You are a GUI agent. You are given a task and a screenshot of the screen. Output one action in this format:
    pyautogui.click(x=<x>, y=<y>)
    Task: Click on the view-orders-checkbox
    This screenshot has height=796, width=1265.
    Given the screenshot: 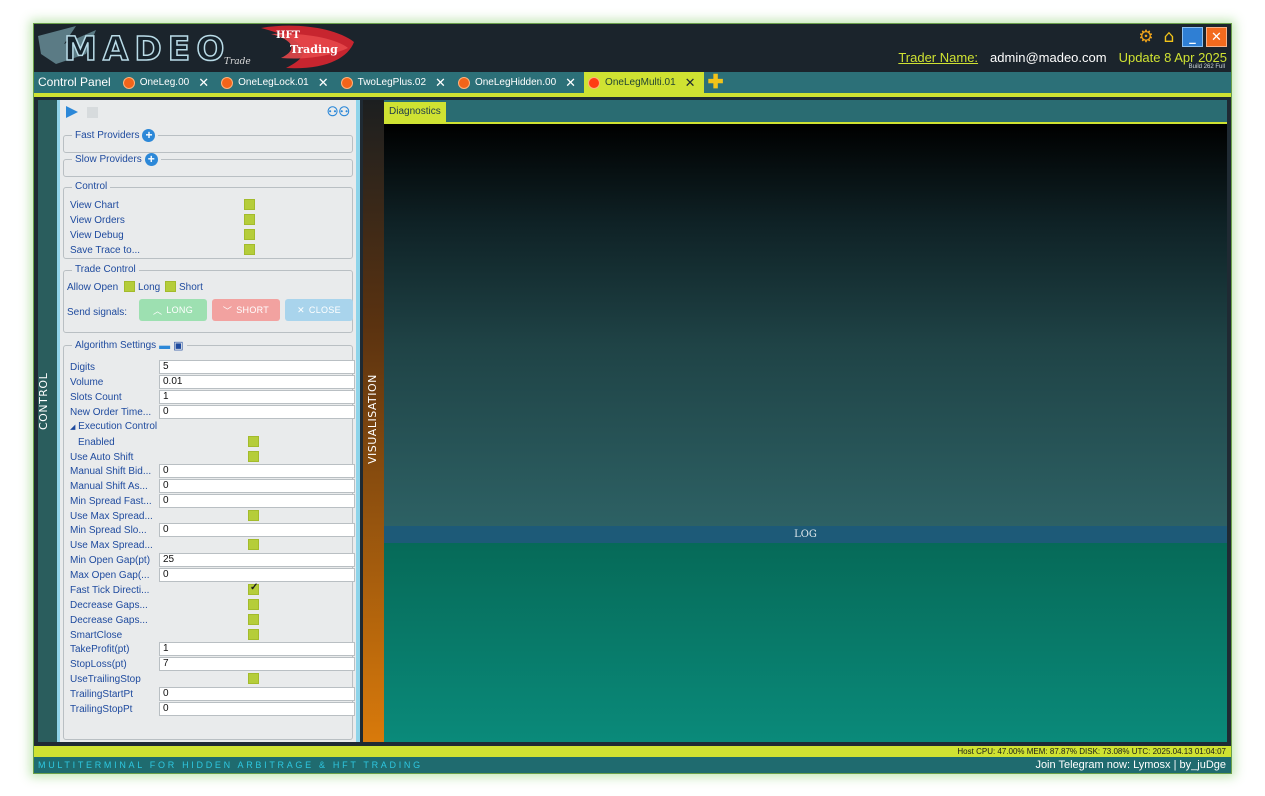 What is the action you would take?
    pyautogui.click(x=249, y=219)
    